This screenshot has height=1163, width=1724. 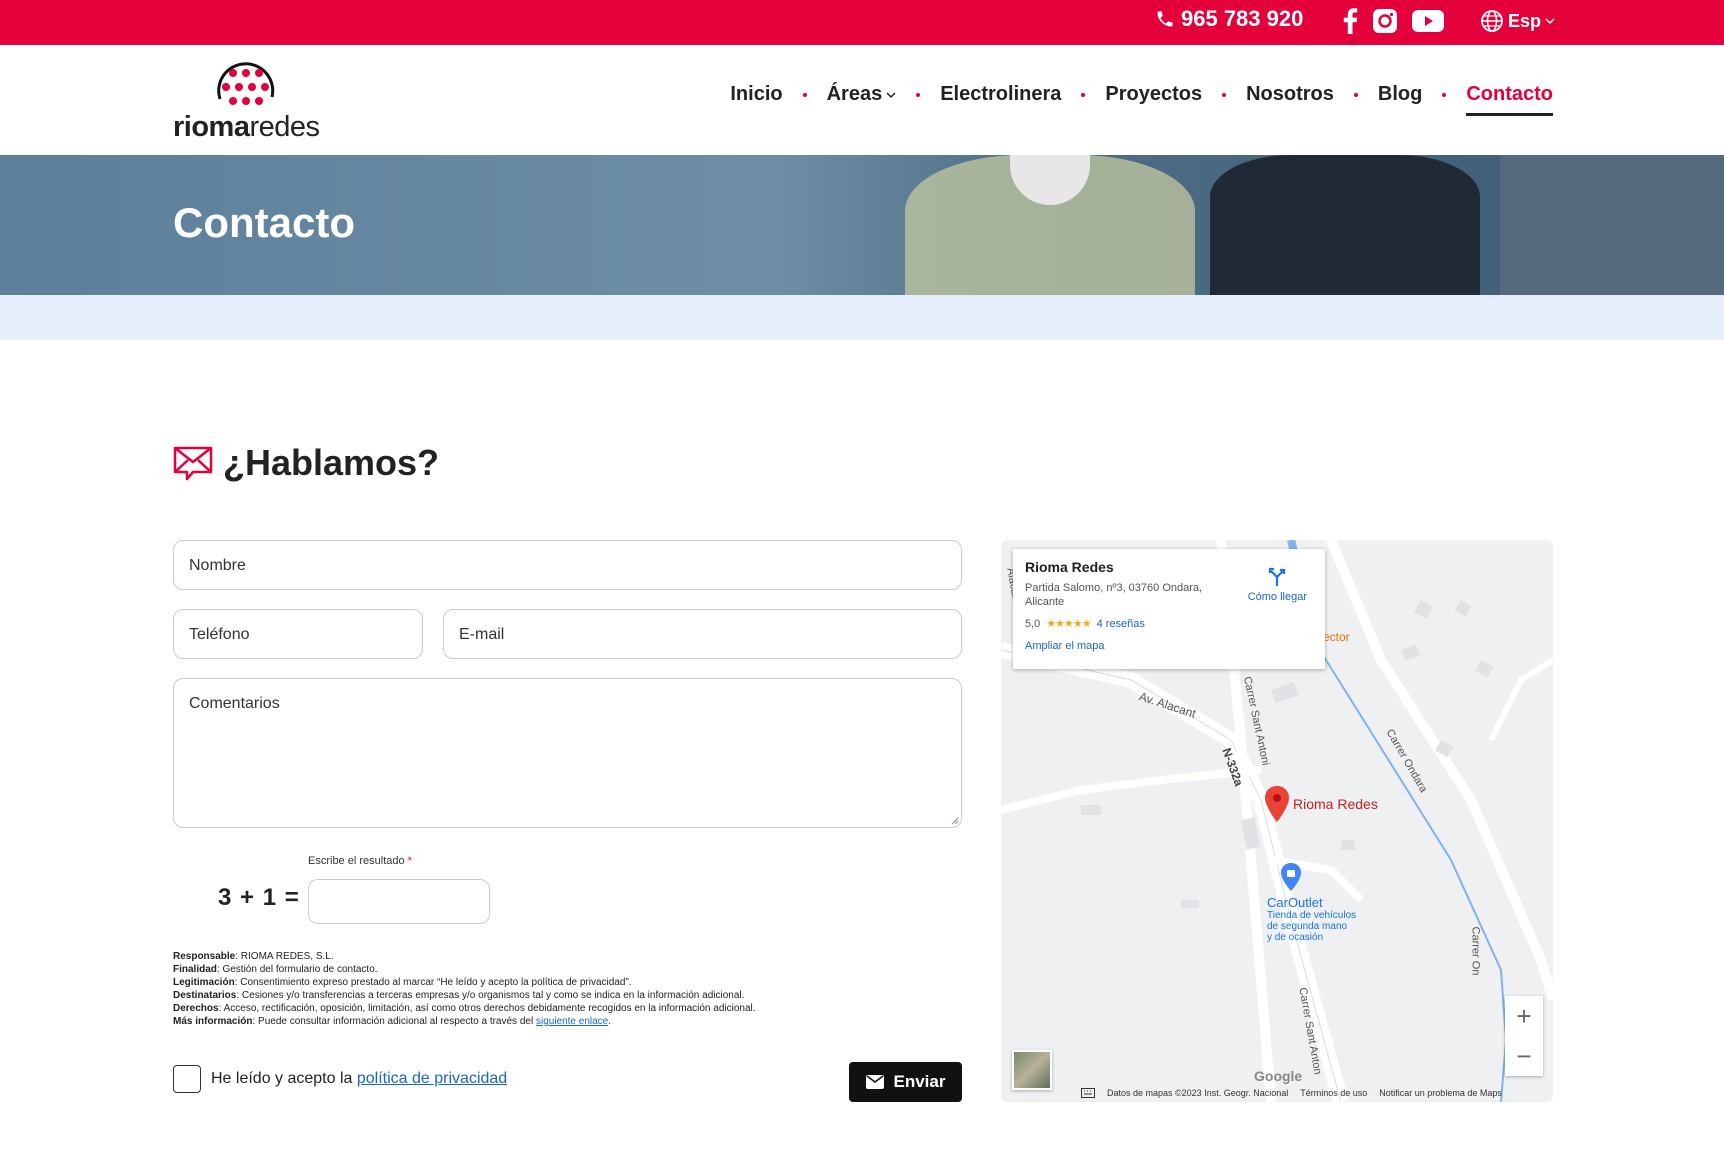 I want to click on legal-line: Responsable: RIOMA REDES, S.L., so click(x=253, y=956).